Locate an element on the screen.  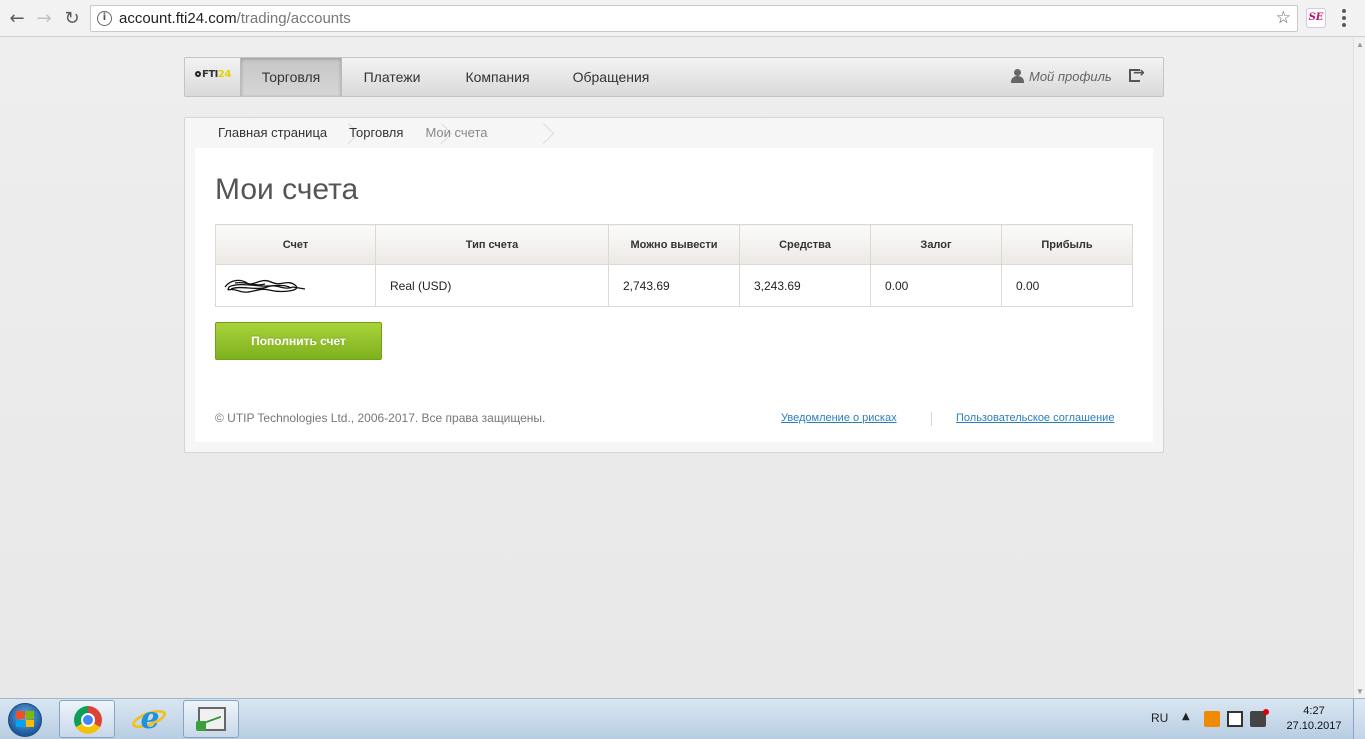
reload-button: ↻ is located at coordinates (72, 18).